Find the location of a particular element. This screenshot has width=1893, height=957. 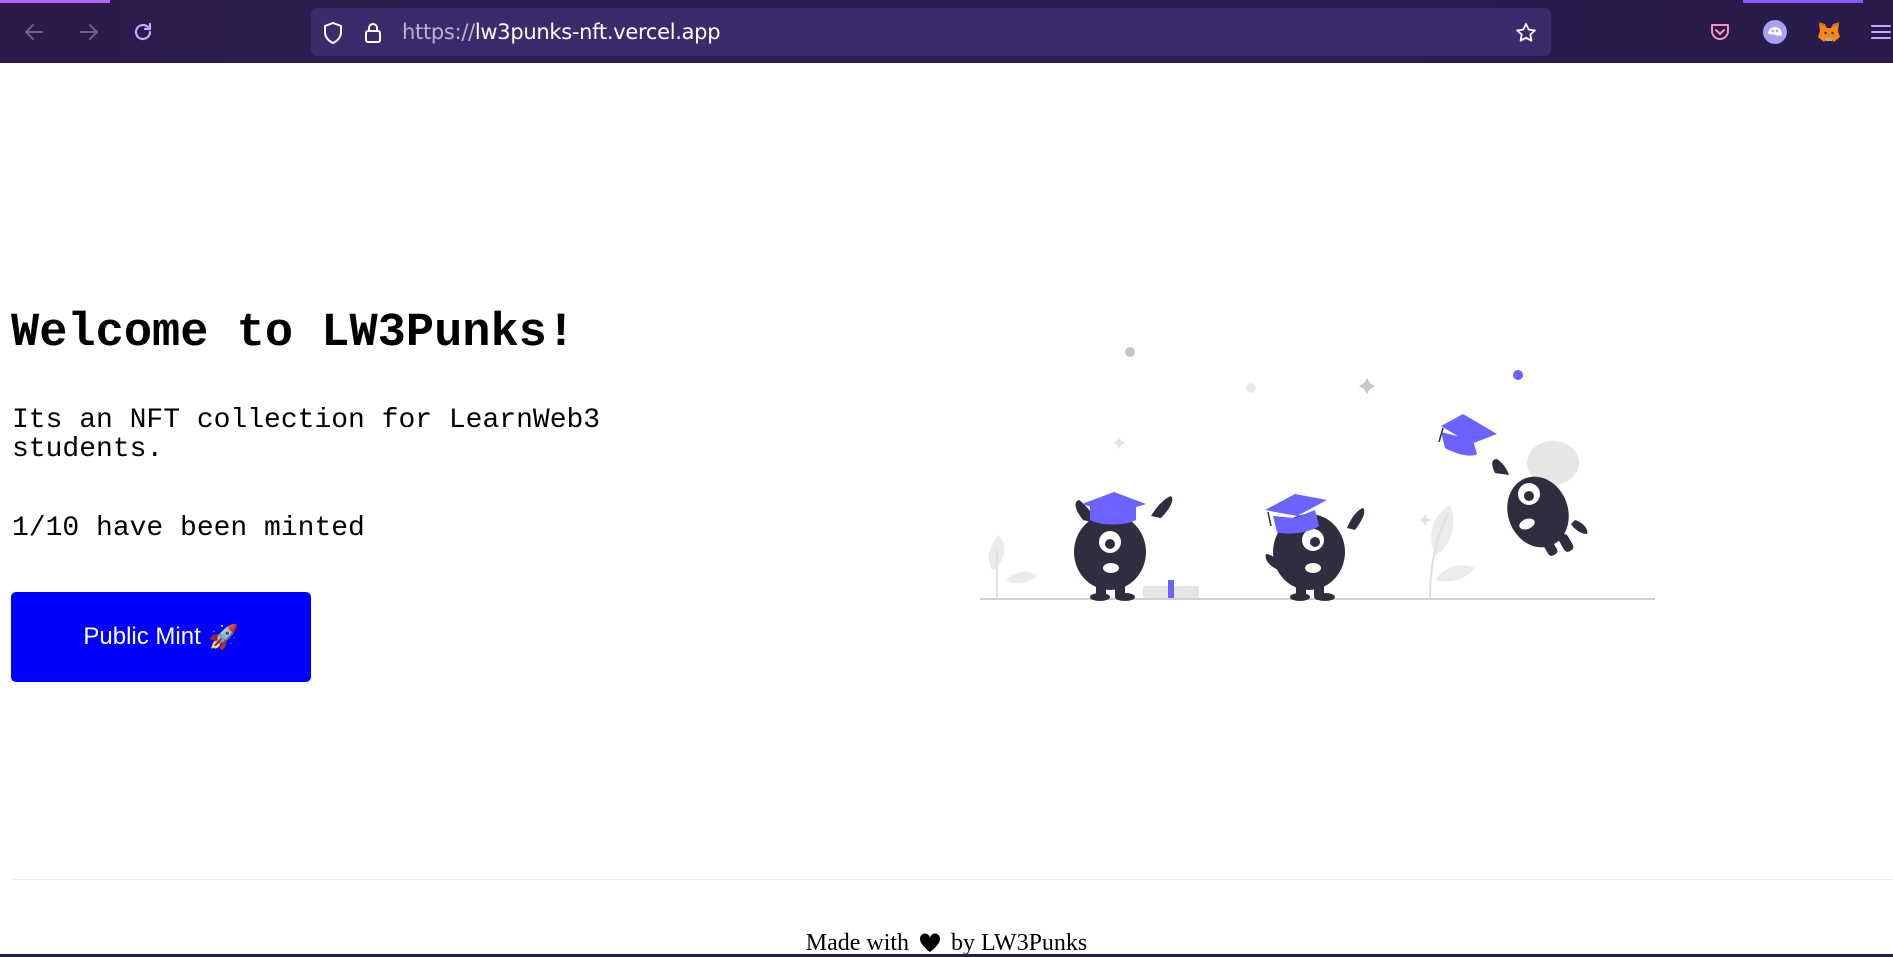

footer: Made with by LW3Punks is located at coordinates (946, 943).